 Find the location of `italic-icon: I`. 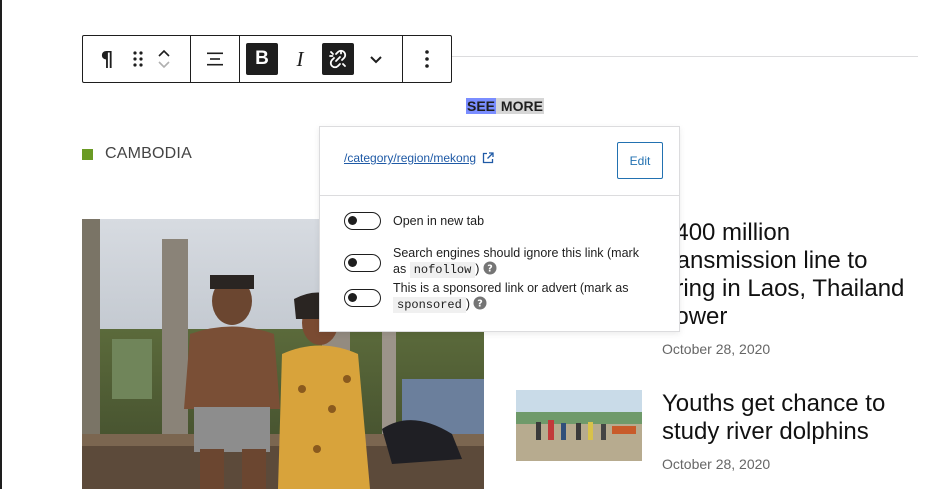

italic-icon: I is located at coordinates (300, 58).